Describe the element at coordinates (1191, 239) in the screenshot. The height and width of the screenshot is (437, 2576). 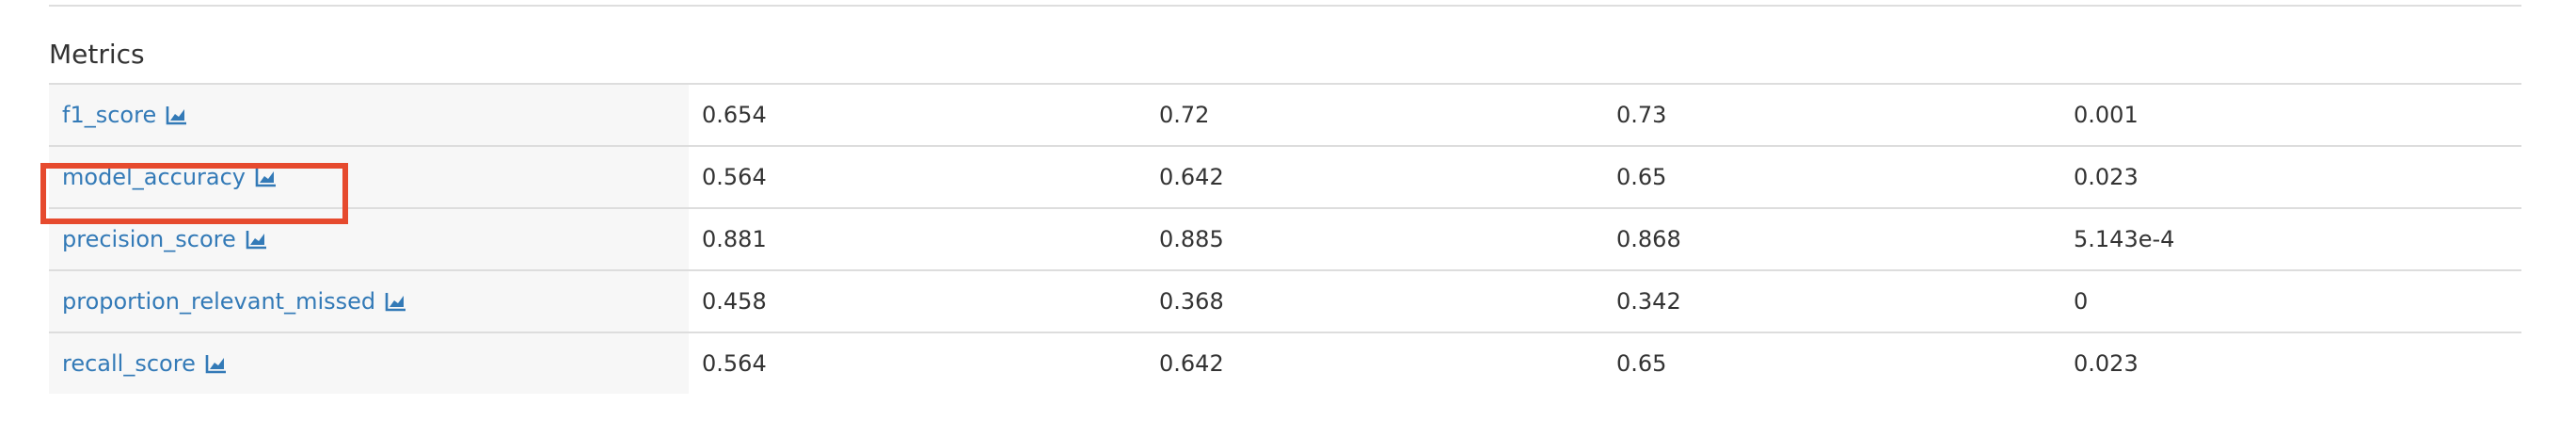
I see `metric-value: 0.885` at that location.